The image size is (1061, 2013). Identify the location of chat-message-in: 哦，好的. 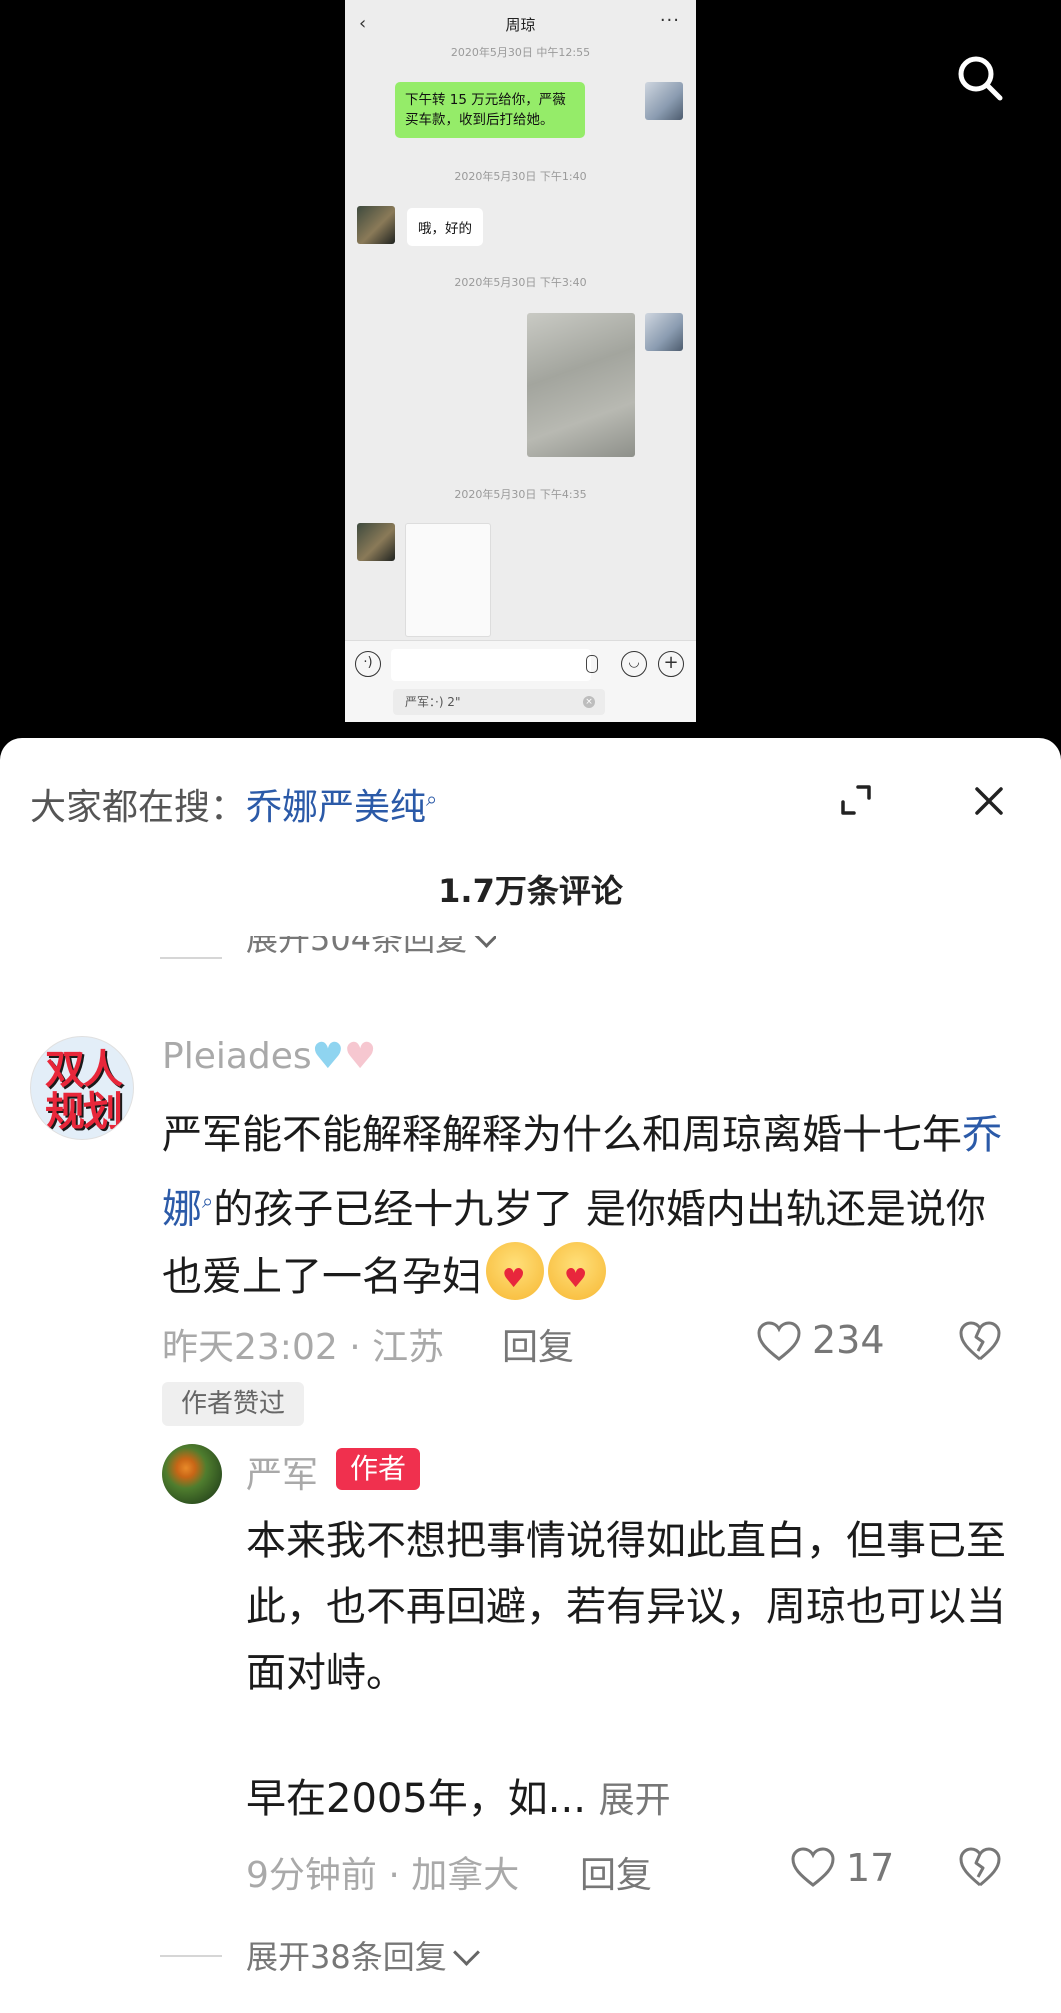
(445, 227).